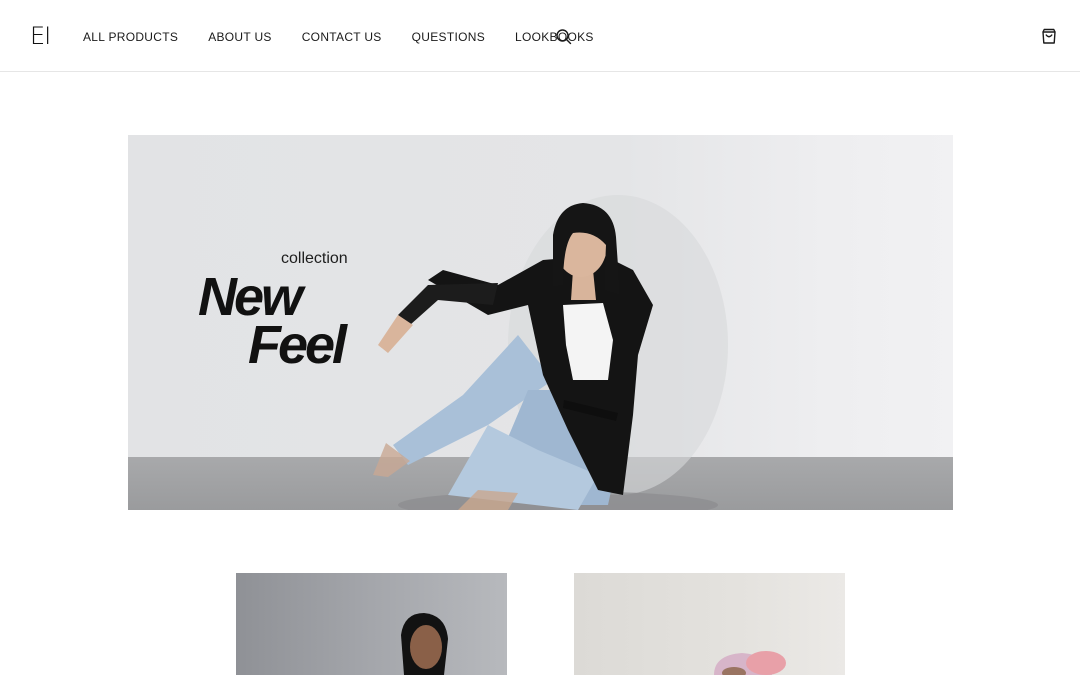 This screenshot has height=675, width=1080. I want to click on shopping-bag-icon, so click(1049, 36).